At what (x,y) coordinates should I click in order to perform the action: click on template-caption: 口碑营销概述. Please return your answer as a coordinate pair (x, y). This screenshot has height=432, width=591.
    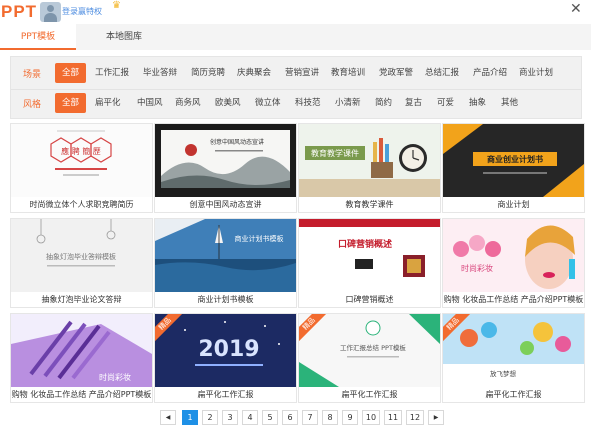
    Looking at the image, I should click on (369, 299).